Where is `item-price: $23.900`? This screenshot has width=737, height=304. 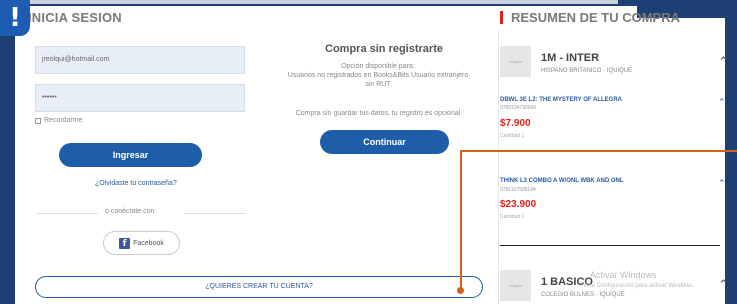
item-price: $23.900 is located at coordinates (518, 204).